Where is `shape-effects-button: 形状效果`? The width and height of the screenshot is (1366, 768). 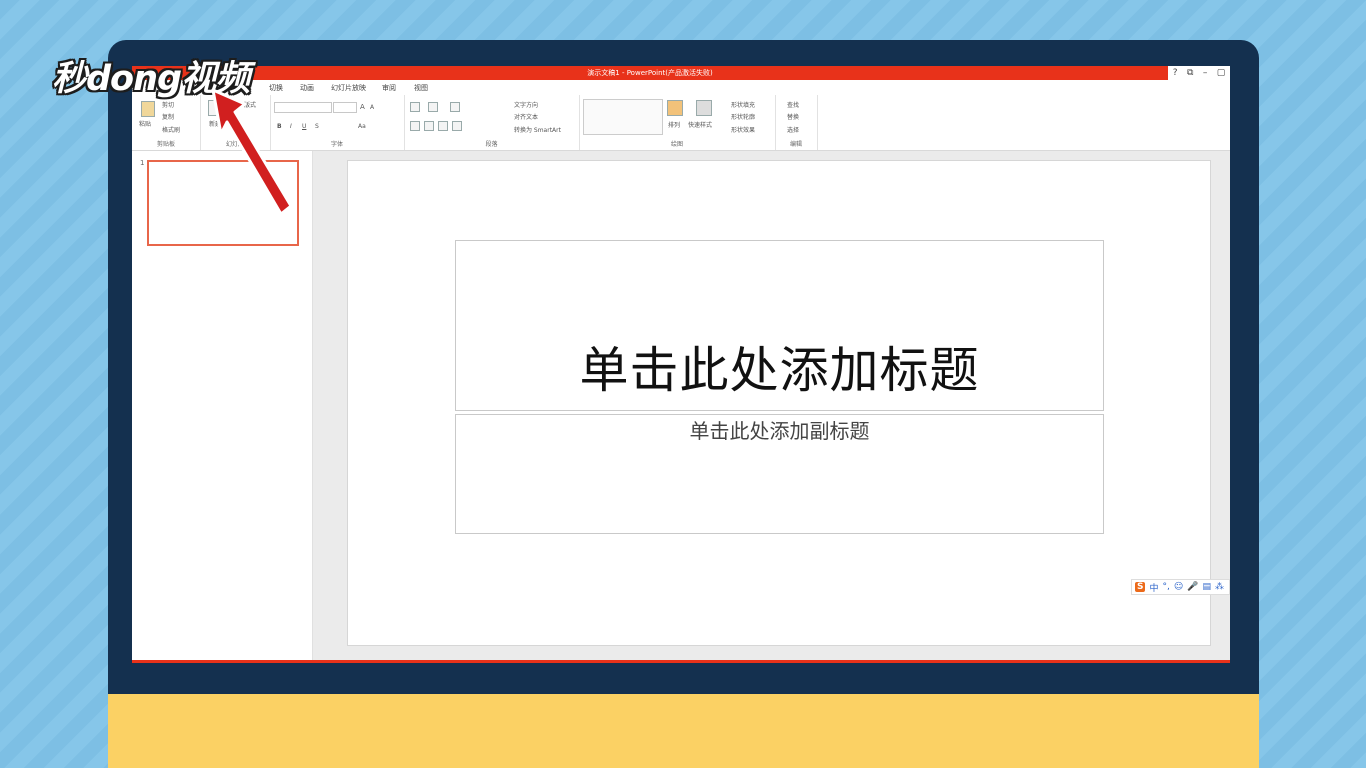
shape-effects-button: 形状效果 is located at coordinates (743, 129).